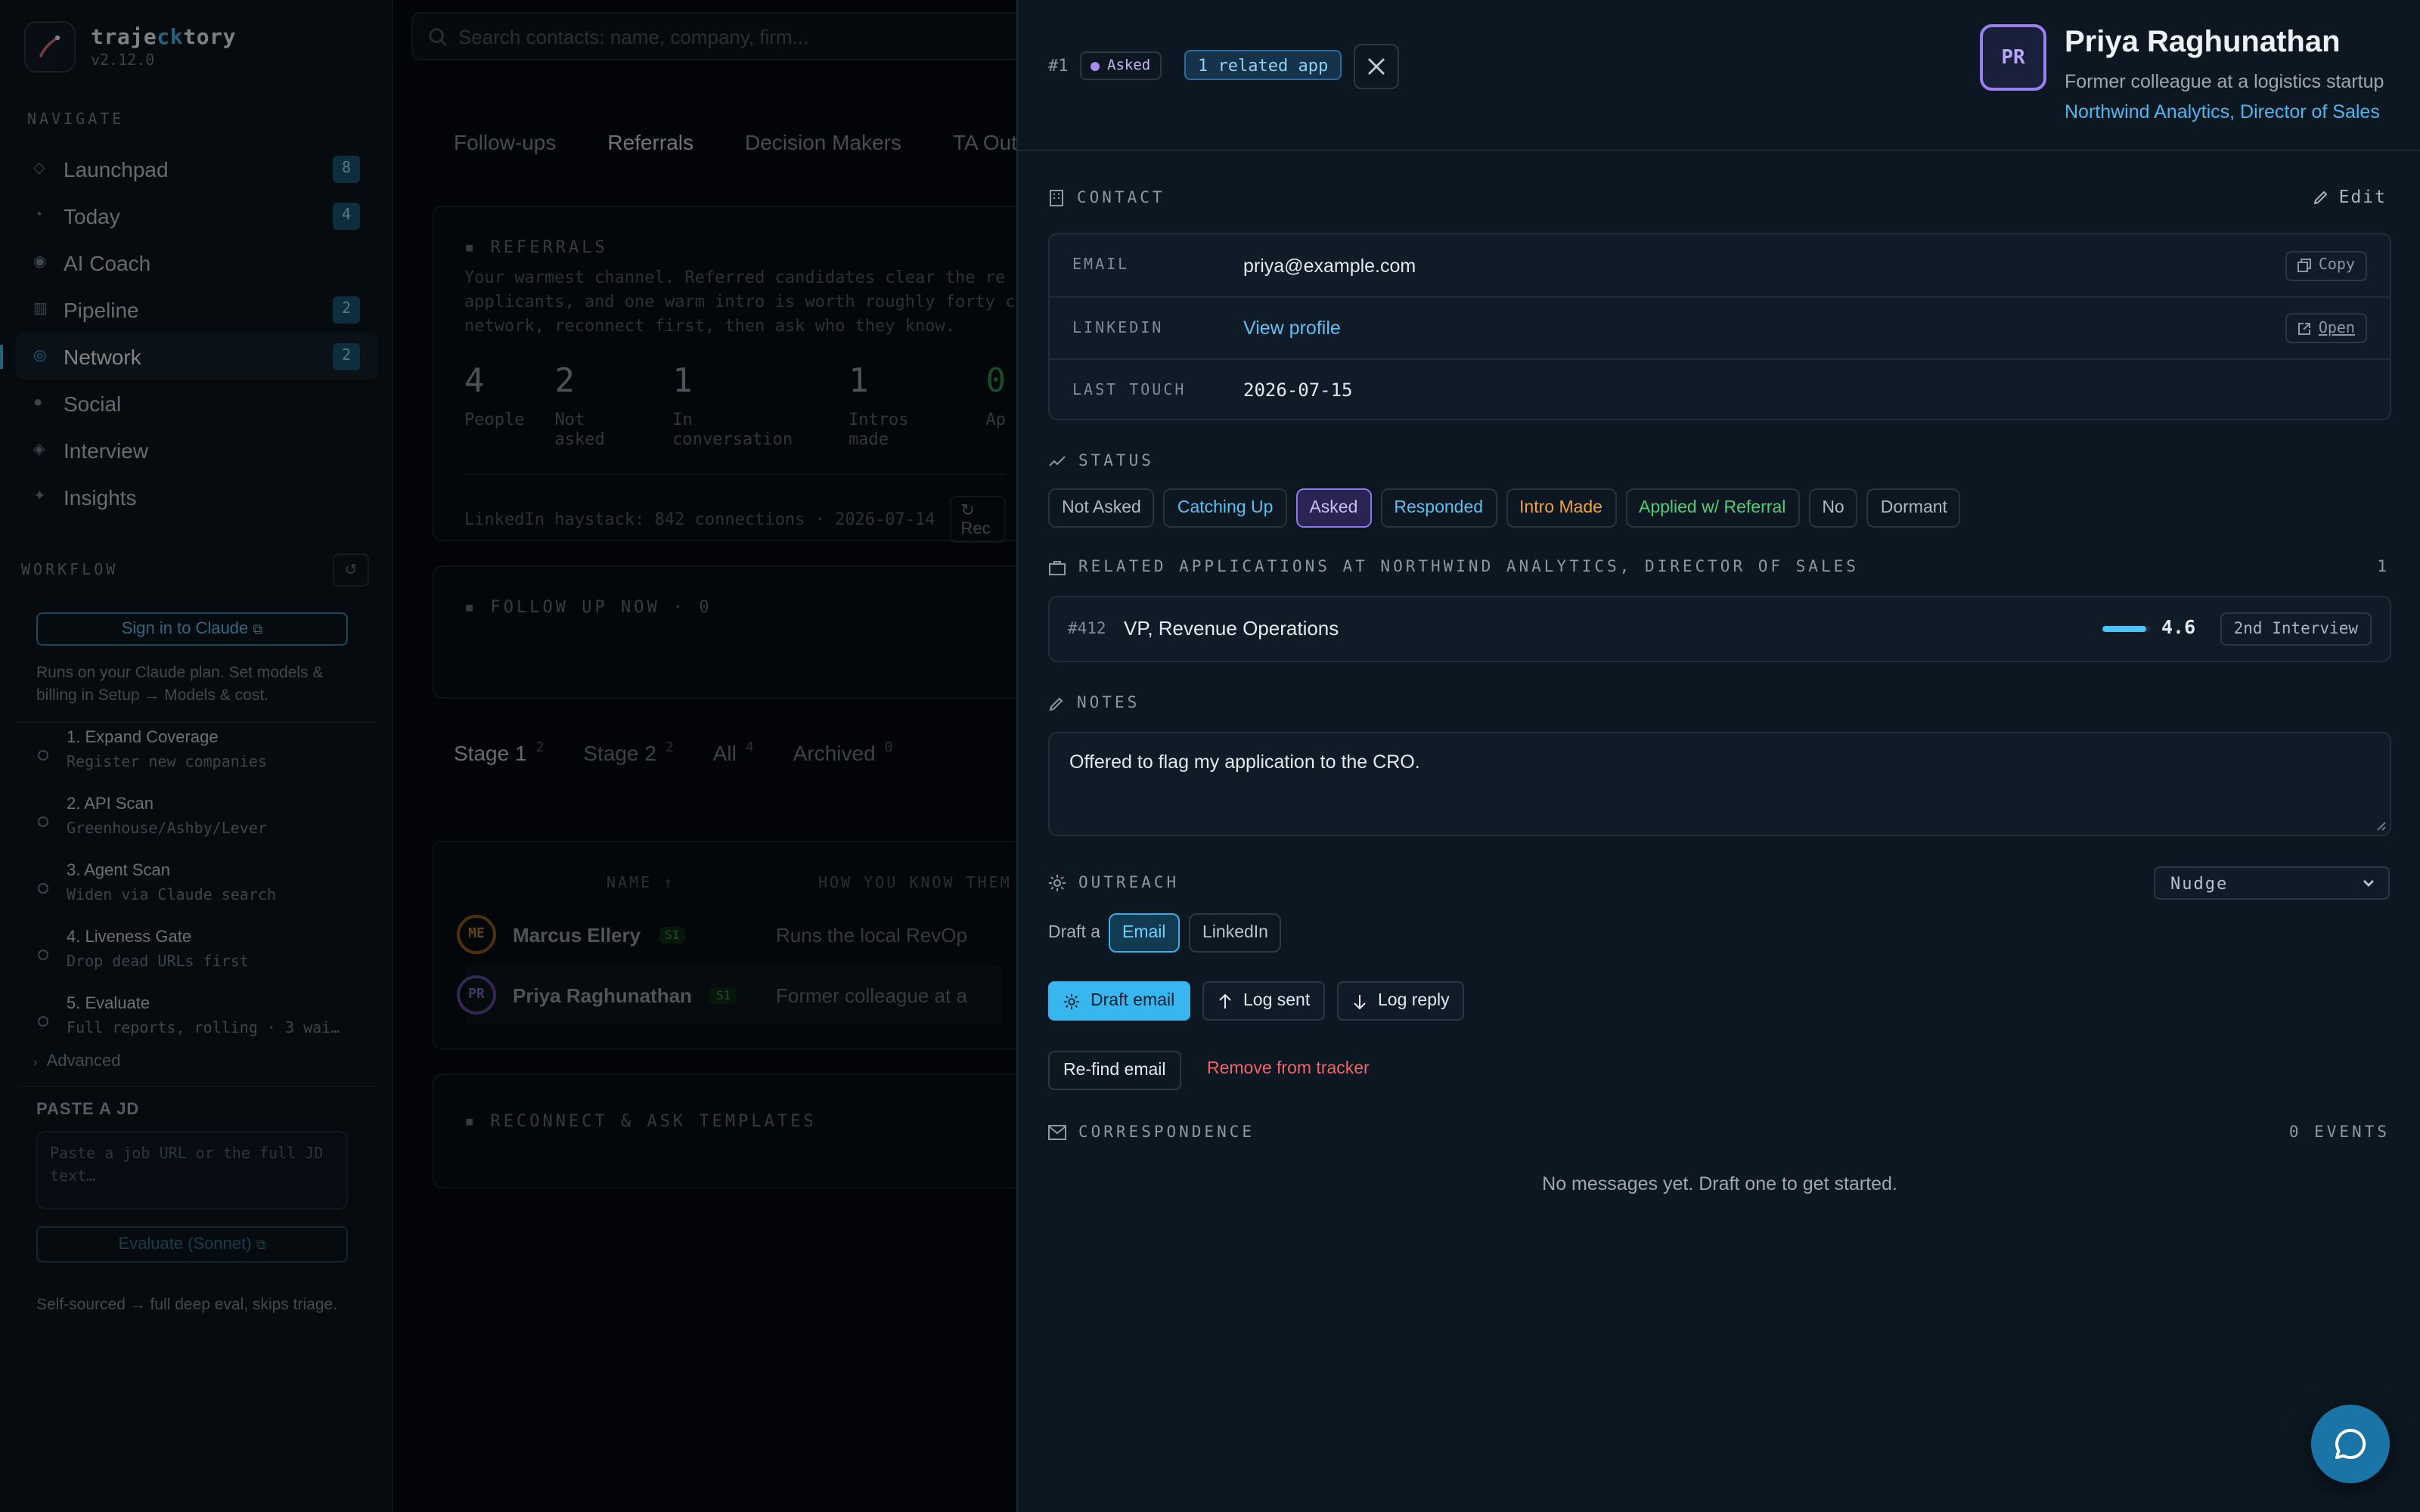 This screenshot has width=2420, height=1512. What do you see at coordinates (1101, 508) in the screenshot?
I see `status-option-not-asked: Not Asked` at bounding box center [1101, 508].